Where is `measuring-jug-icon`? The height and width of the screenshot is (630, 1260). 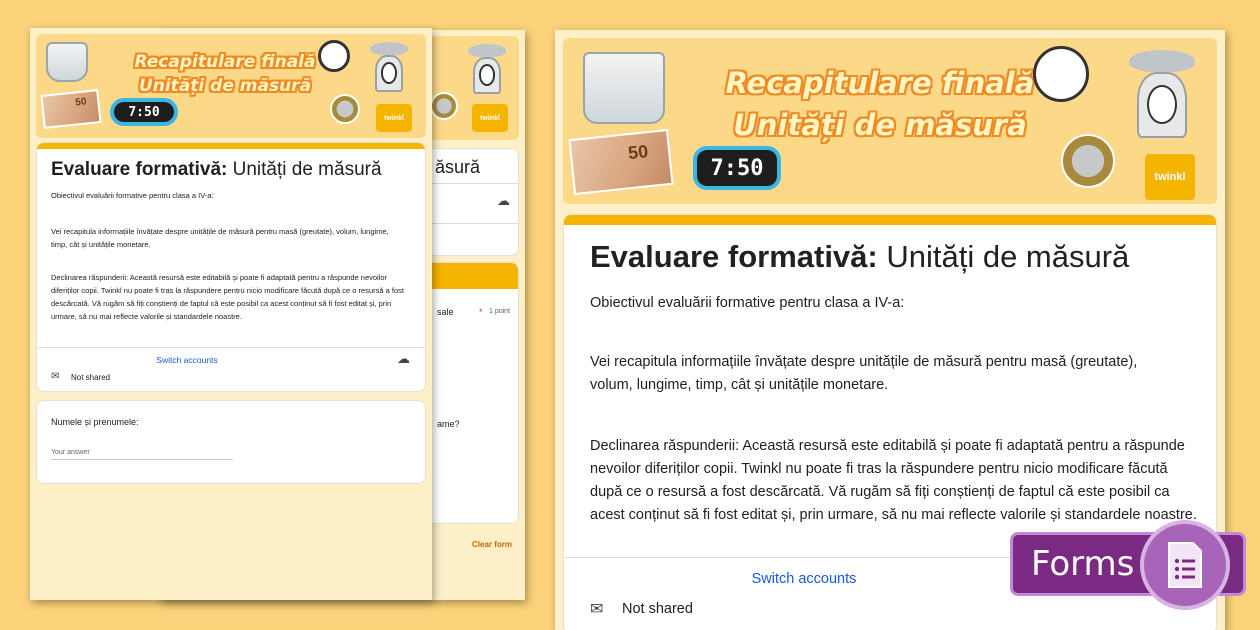 measuring-jug-icon is located at coordinates (67, 62).